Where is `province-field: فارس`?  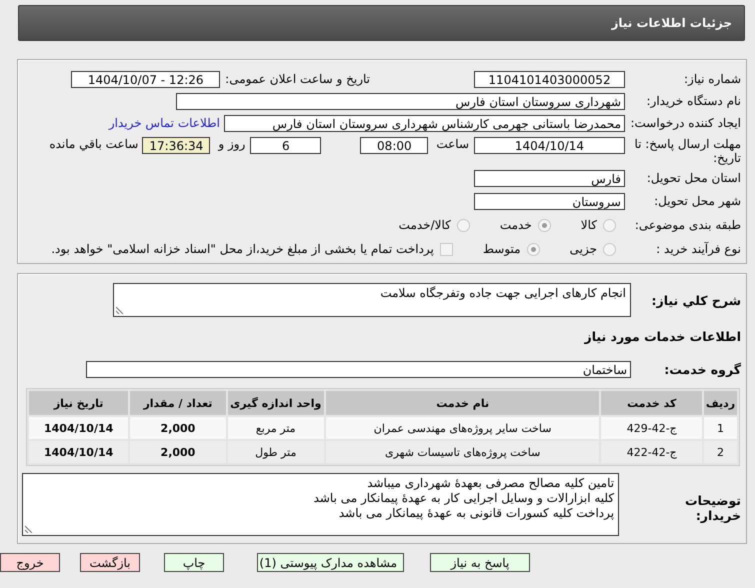 province-field: فارس is located at coordinates (549, 178).